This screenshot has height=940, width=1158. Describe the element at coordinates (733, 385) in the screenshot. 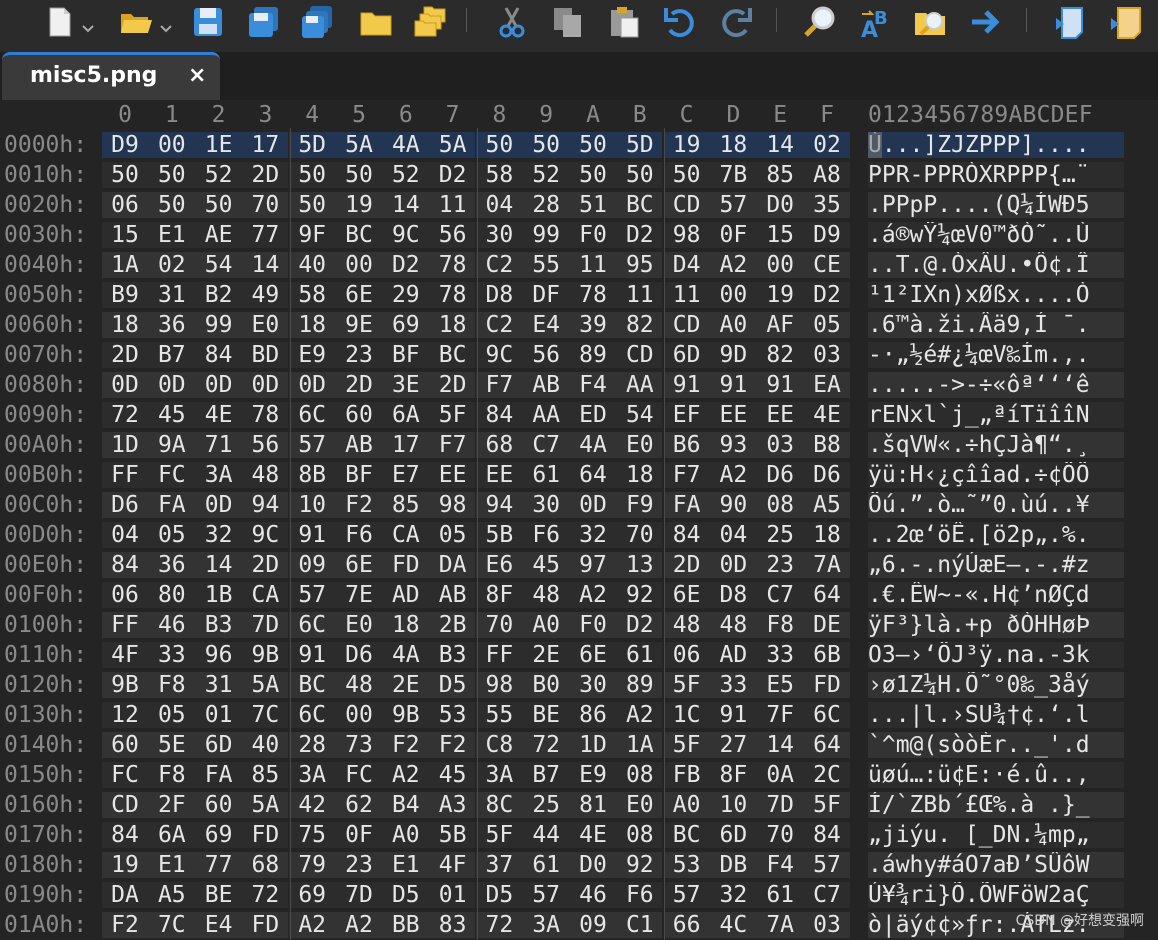

I see `hex-byte: 91` at that location.